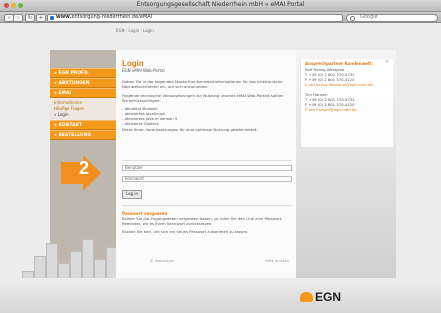  I want to click on logo: EGN, so click(328, 297).